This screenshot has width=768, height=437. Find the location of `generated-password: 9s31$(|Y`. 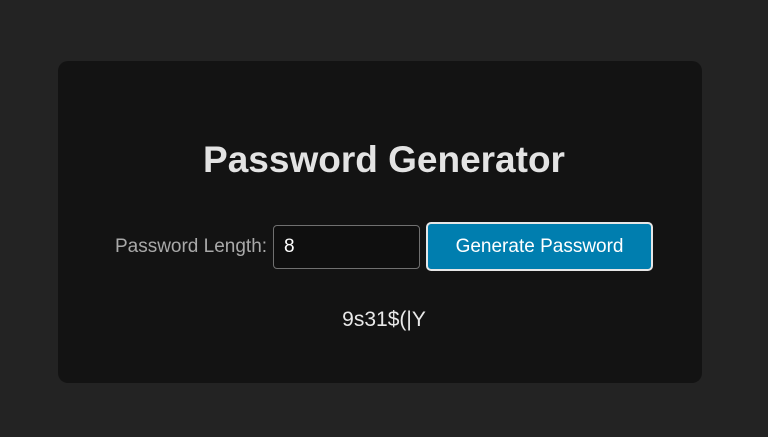

generated-password: 9s31$(|Y is located at coordinates (384, 319).